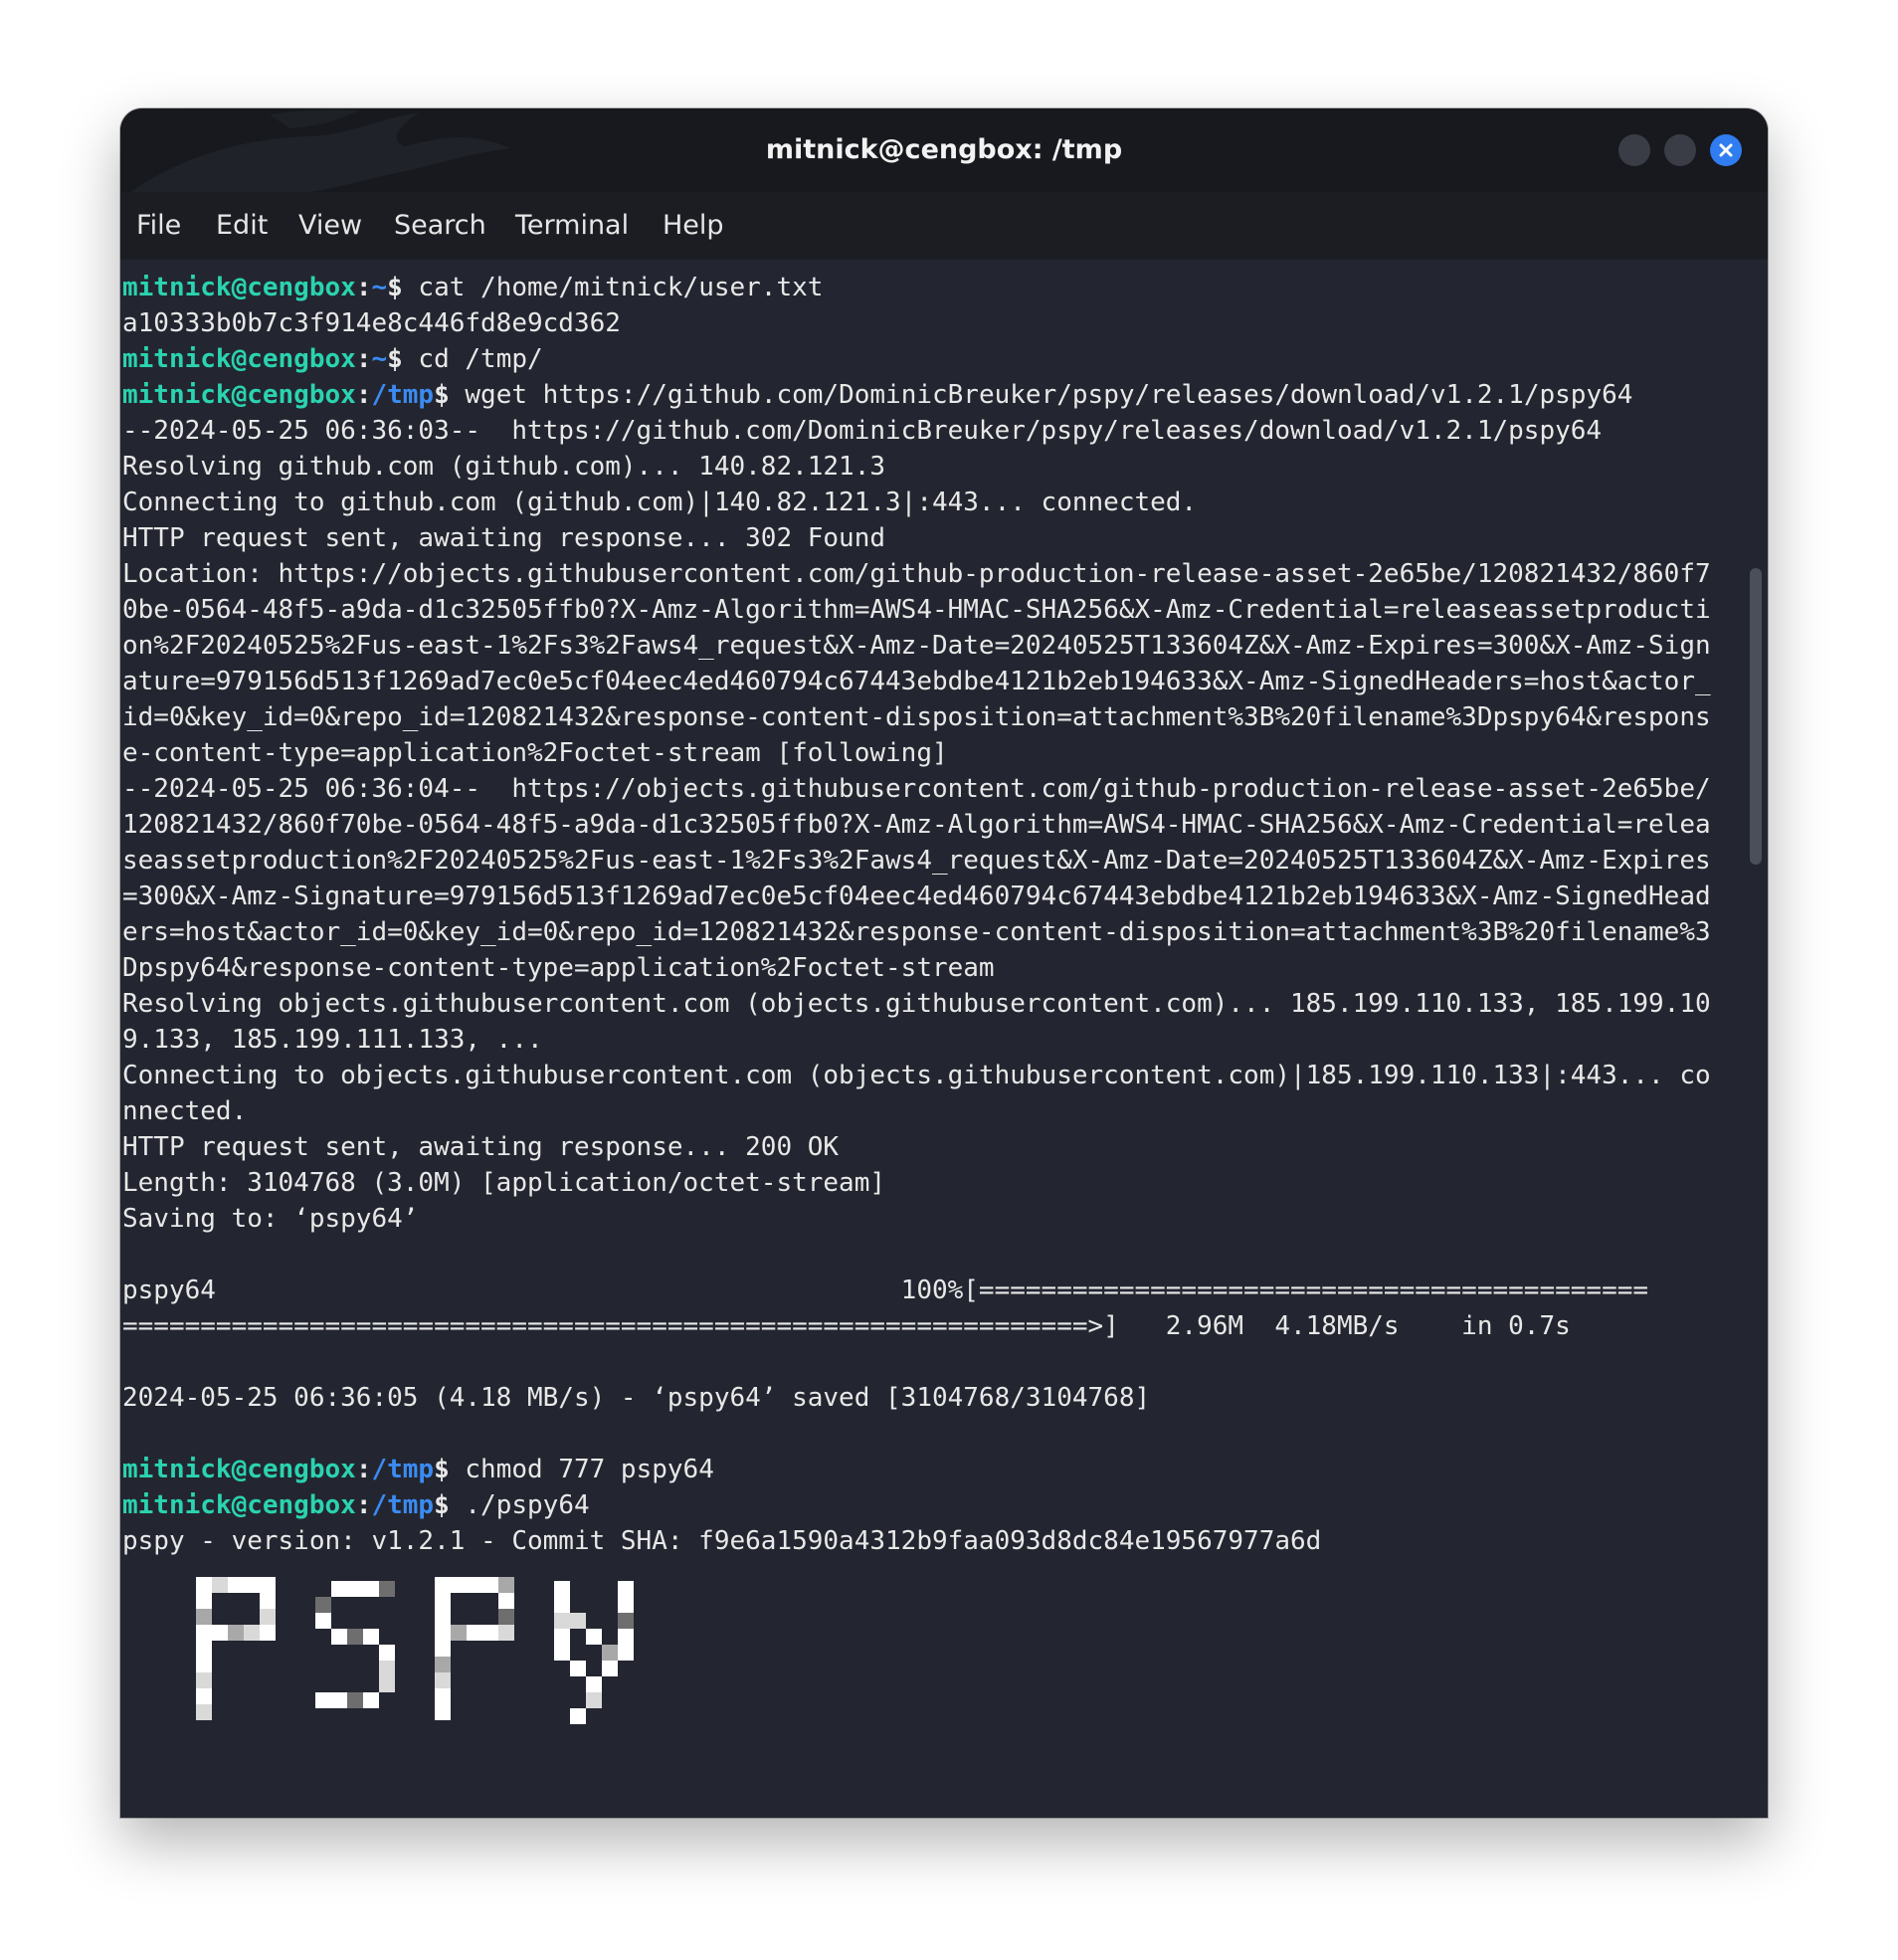  Describe the element at coordinates (185, 1111) in the screenshot. I see `output-line: nnected.` at that location.